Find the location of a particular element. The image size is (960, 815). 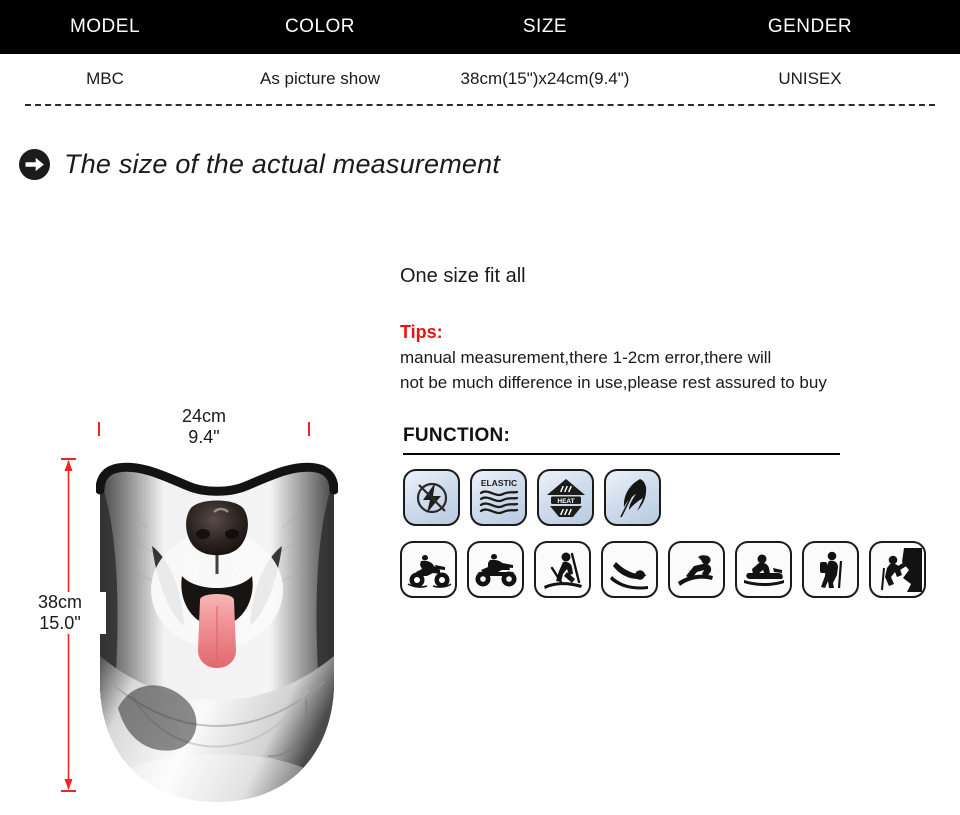

width-label: 24cm 9.4" is located at coordinates (204, 427).